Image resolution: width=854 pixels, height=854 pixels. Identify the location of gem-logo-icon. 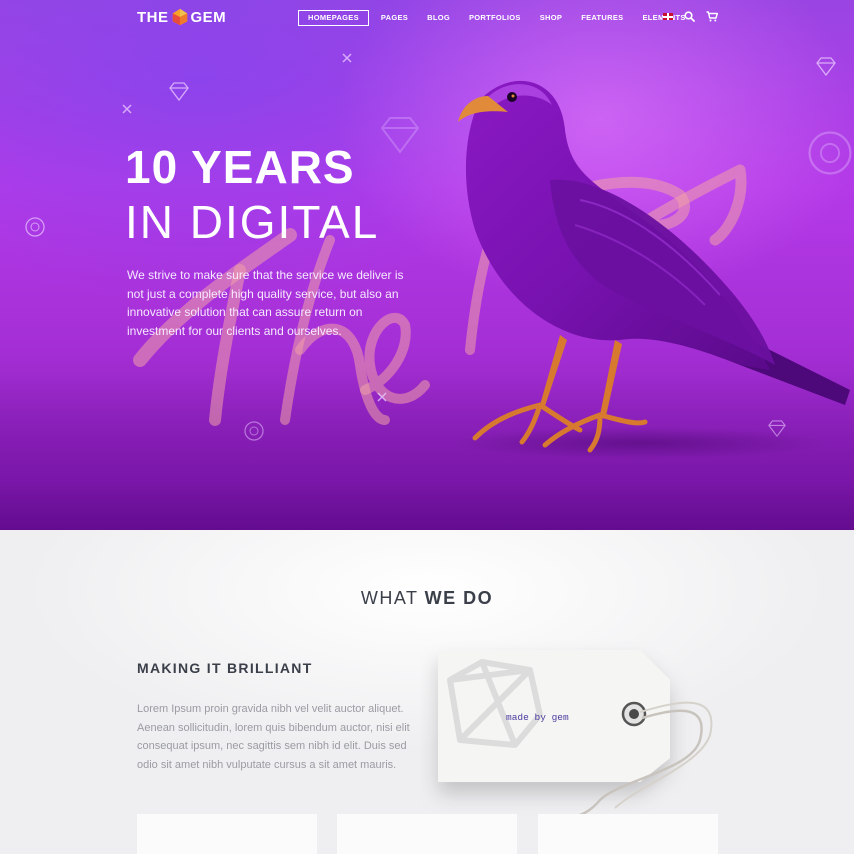
(179, 17).